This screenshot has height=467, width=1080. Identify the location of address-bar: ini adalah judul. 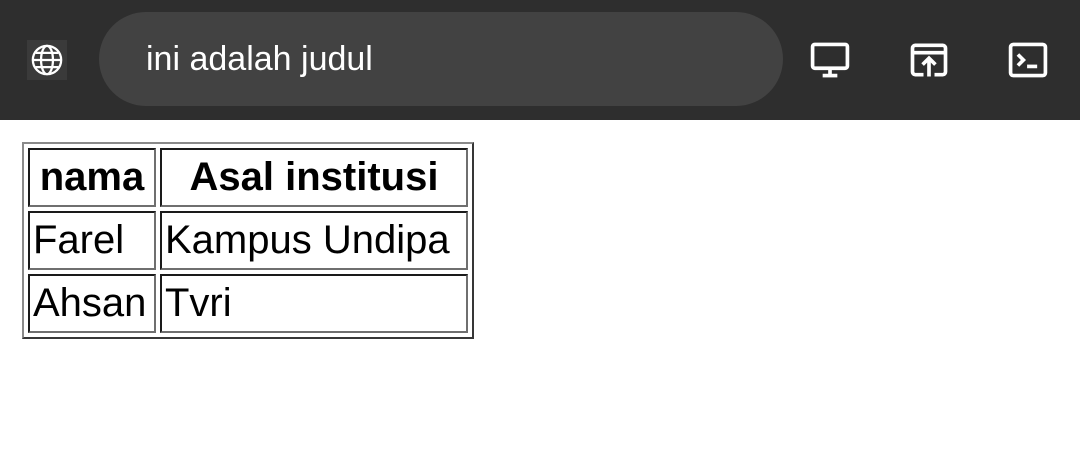
(441, 59).